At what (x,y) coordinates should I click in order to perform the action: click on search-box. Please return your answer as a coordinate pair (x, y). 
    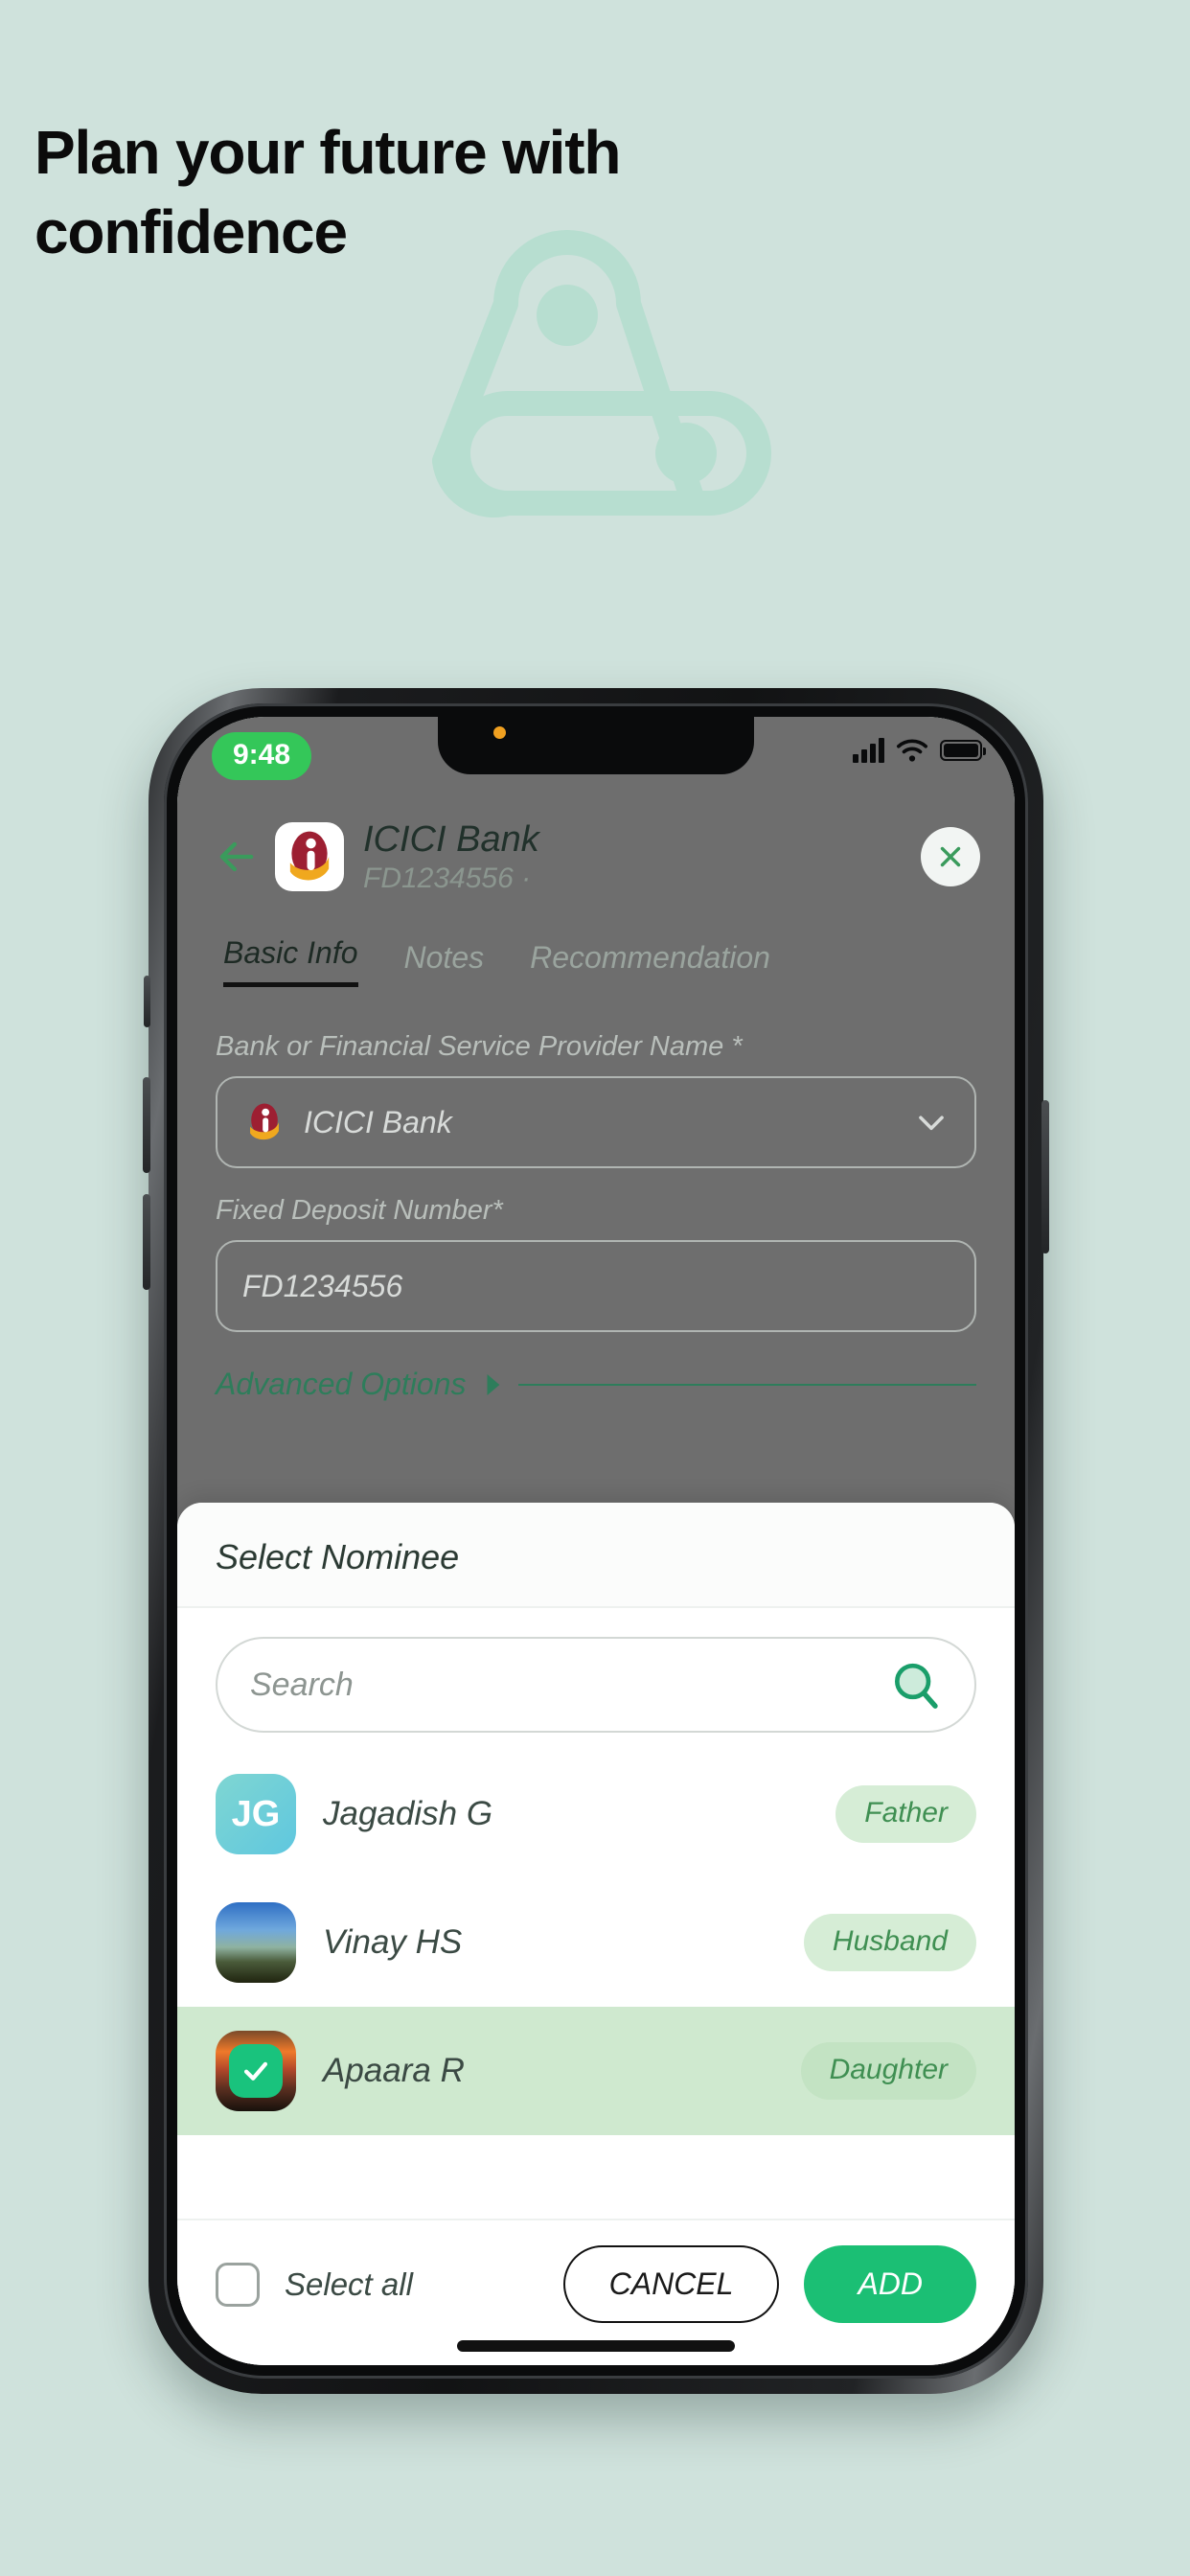
    Looking at the image, I should click on (596, 1685).